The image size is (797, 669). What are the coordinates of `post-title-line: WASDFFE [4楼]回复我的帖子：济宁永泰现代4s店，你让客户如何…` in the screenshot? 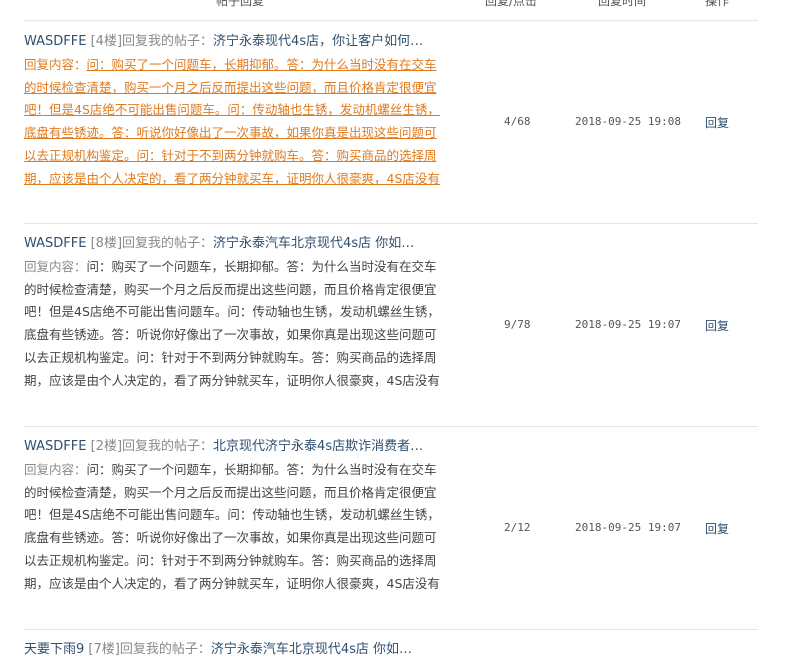 It's located at (235, 42).